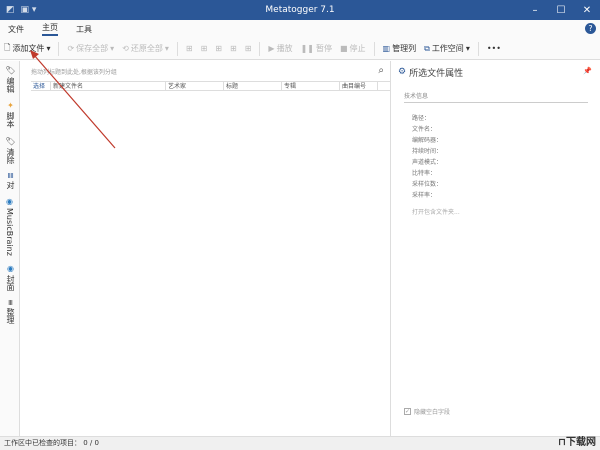 The width and height of the screenshot is (600, 450). What do you see at coordinates (359, 86) in the screenshot?
I see `column-track-number: 曲目编号` at bounding box center [359, 86].